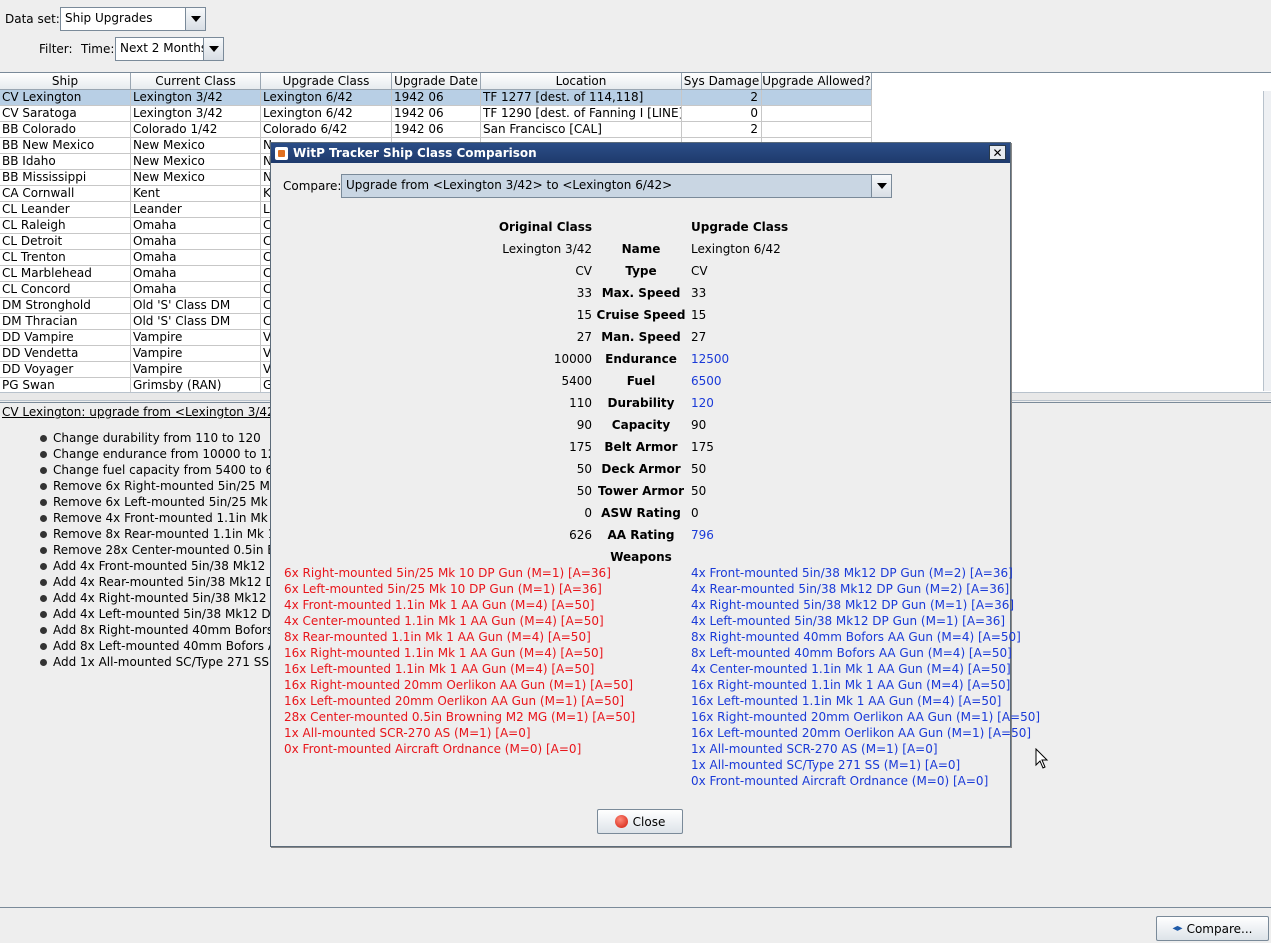 The height and width of the screenshot is (943, 1271). I want to click on upgrade-value: CV, so click(699, 271).